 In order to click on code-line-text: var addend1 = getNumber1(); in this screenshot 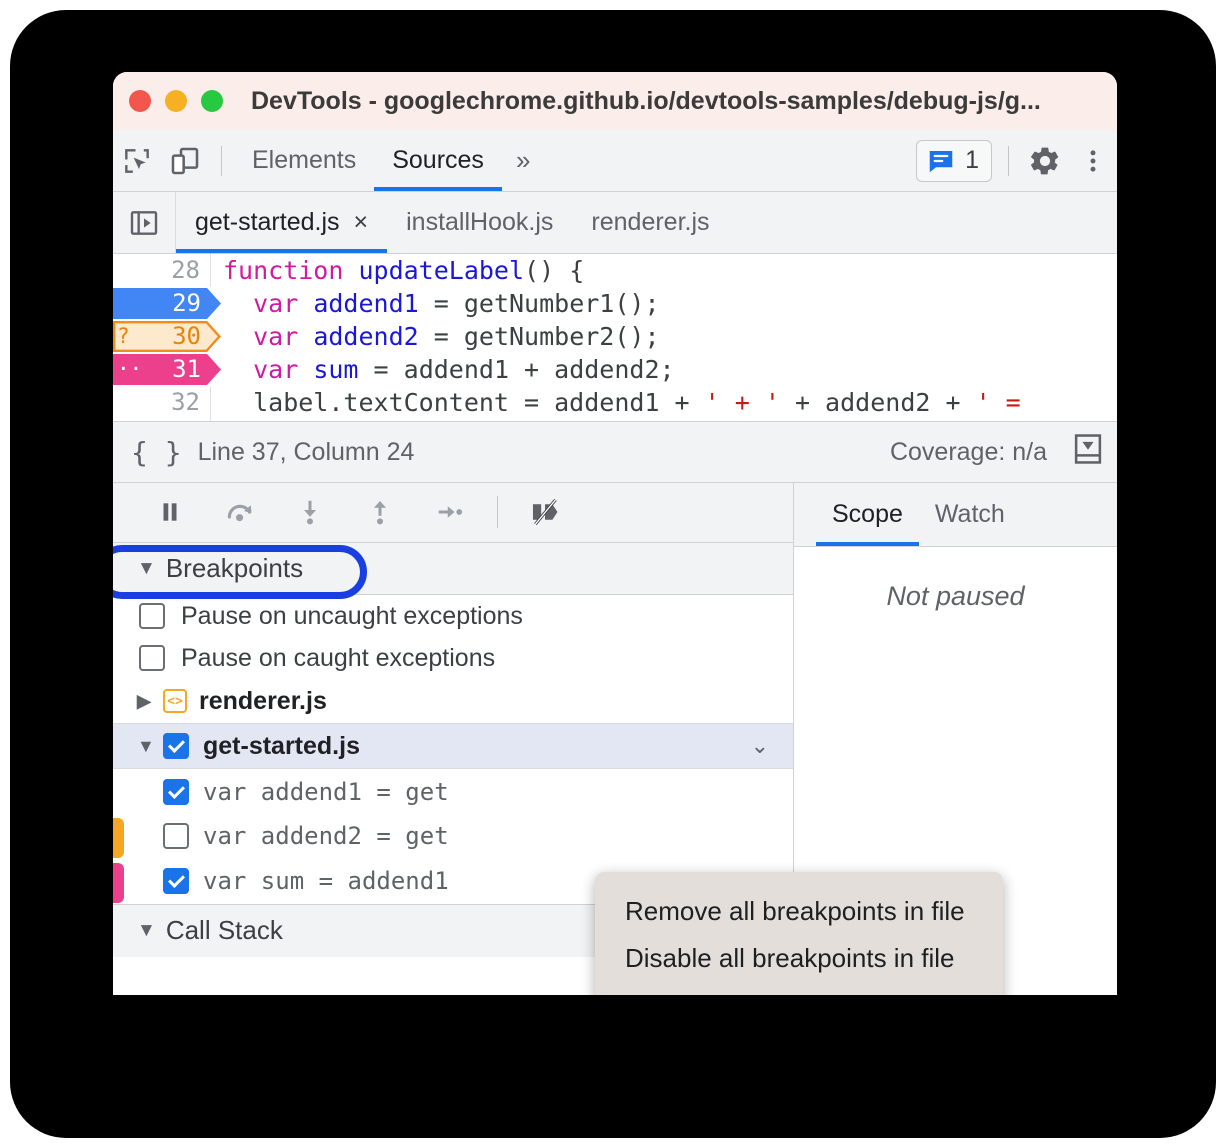, I will do `click(435, 303)`.